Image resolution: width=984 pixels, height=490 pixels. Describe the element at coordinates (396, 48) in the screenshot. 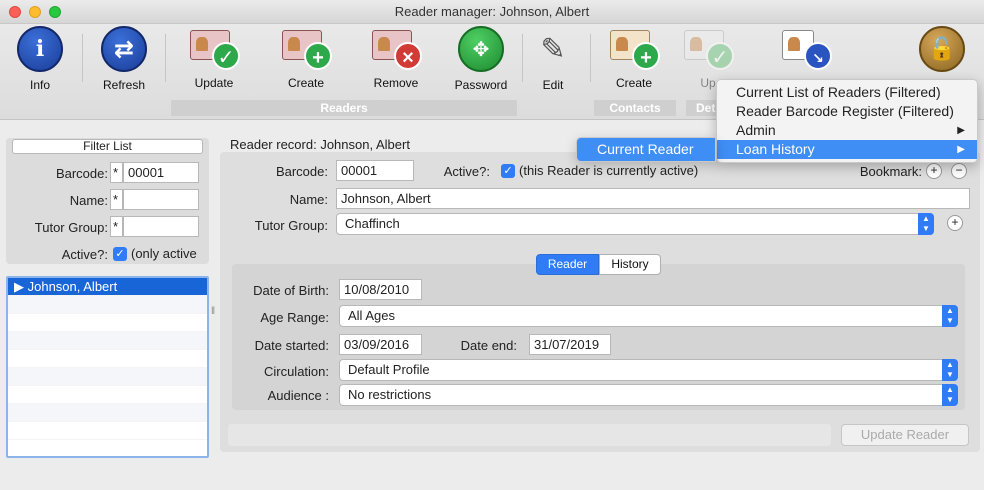

I see `reader-card-remove-icon: ×` at that location.